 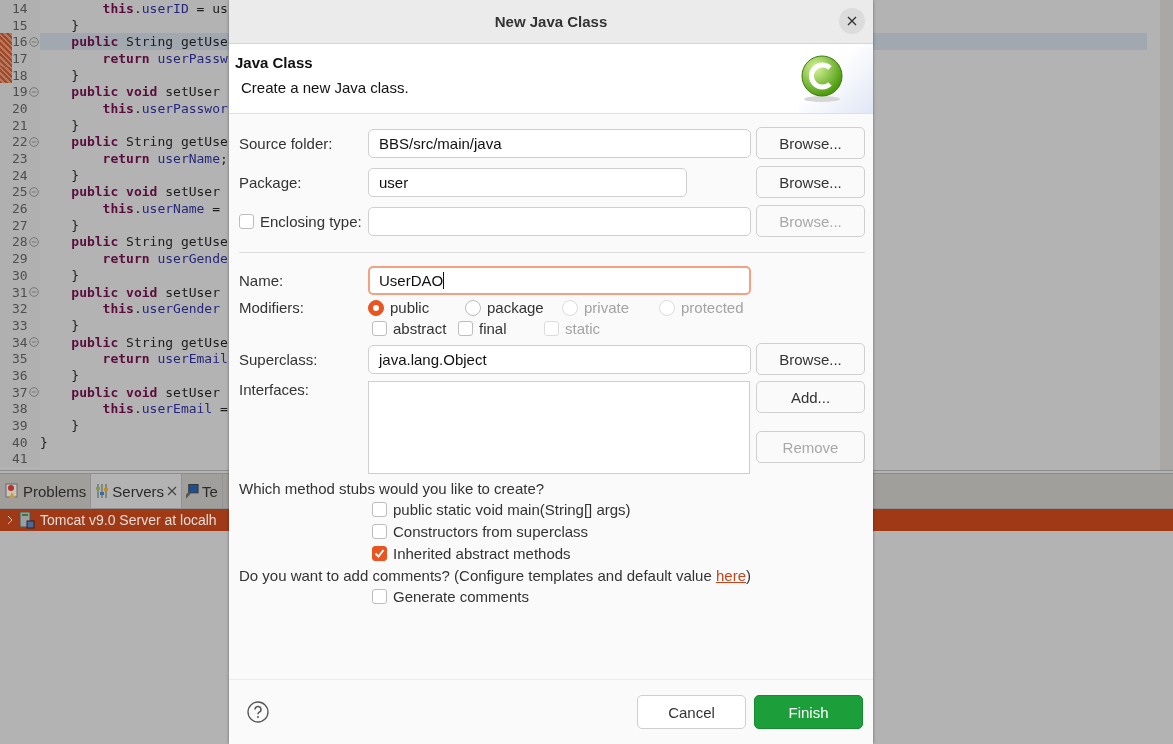 I want to click on line-number: 25, so click(x=20, y=192).